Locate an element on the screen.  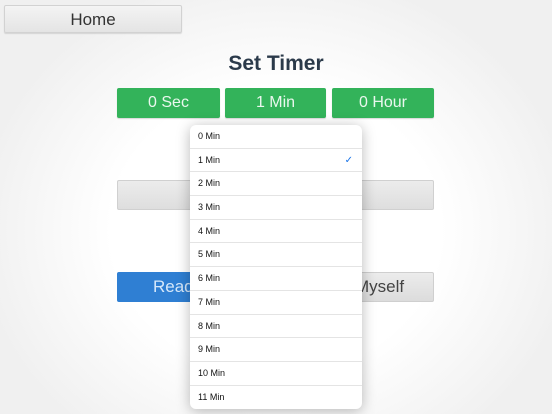
option-label: 9 Min is located at coordinates (209, 349).